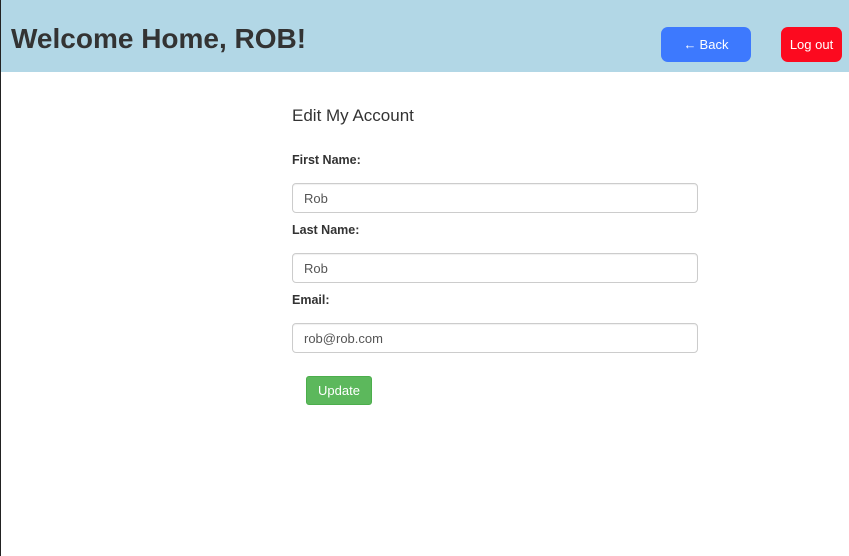 This screenshot has height=556, width=849. I want to click on header-bar: Welcome Home, ROB! ← Back Log out, so click(425, 36).